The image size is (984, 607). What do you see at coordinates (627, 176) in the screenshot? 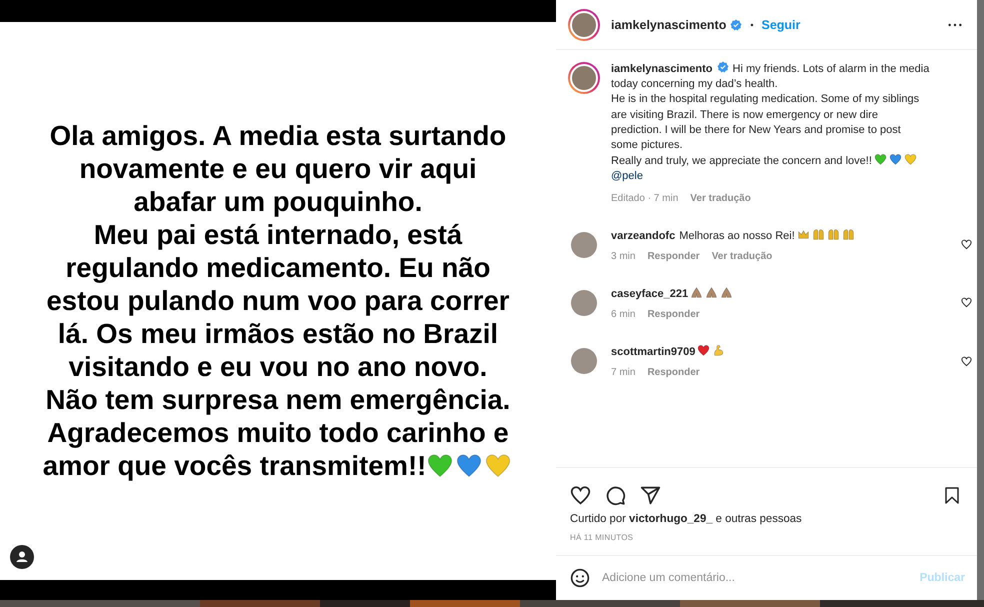
I see `mention-link: @pele` at bounding box center [627, 176].